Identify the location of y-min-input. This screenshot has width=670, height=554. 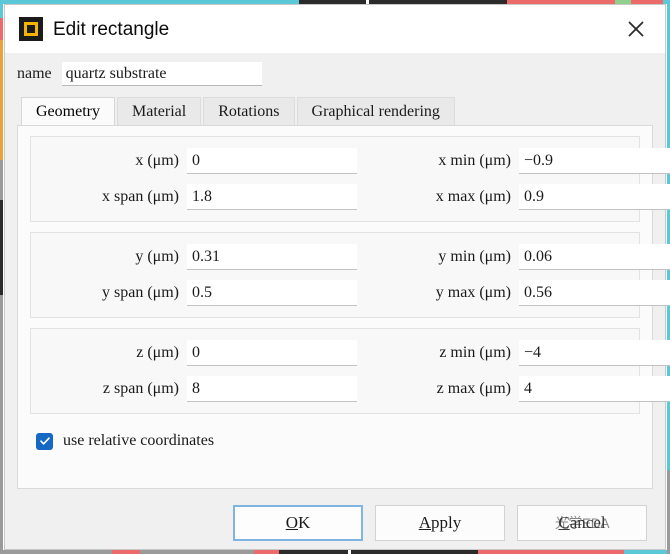
(594, 257).